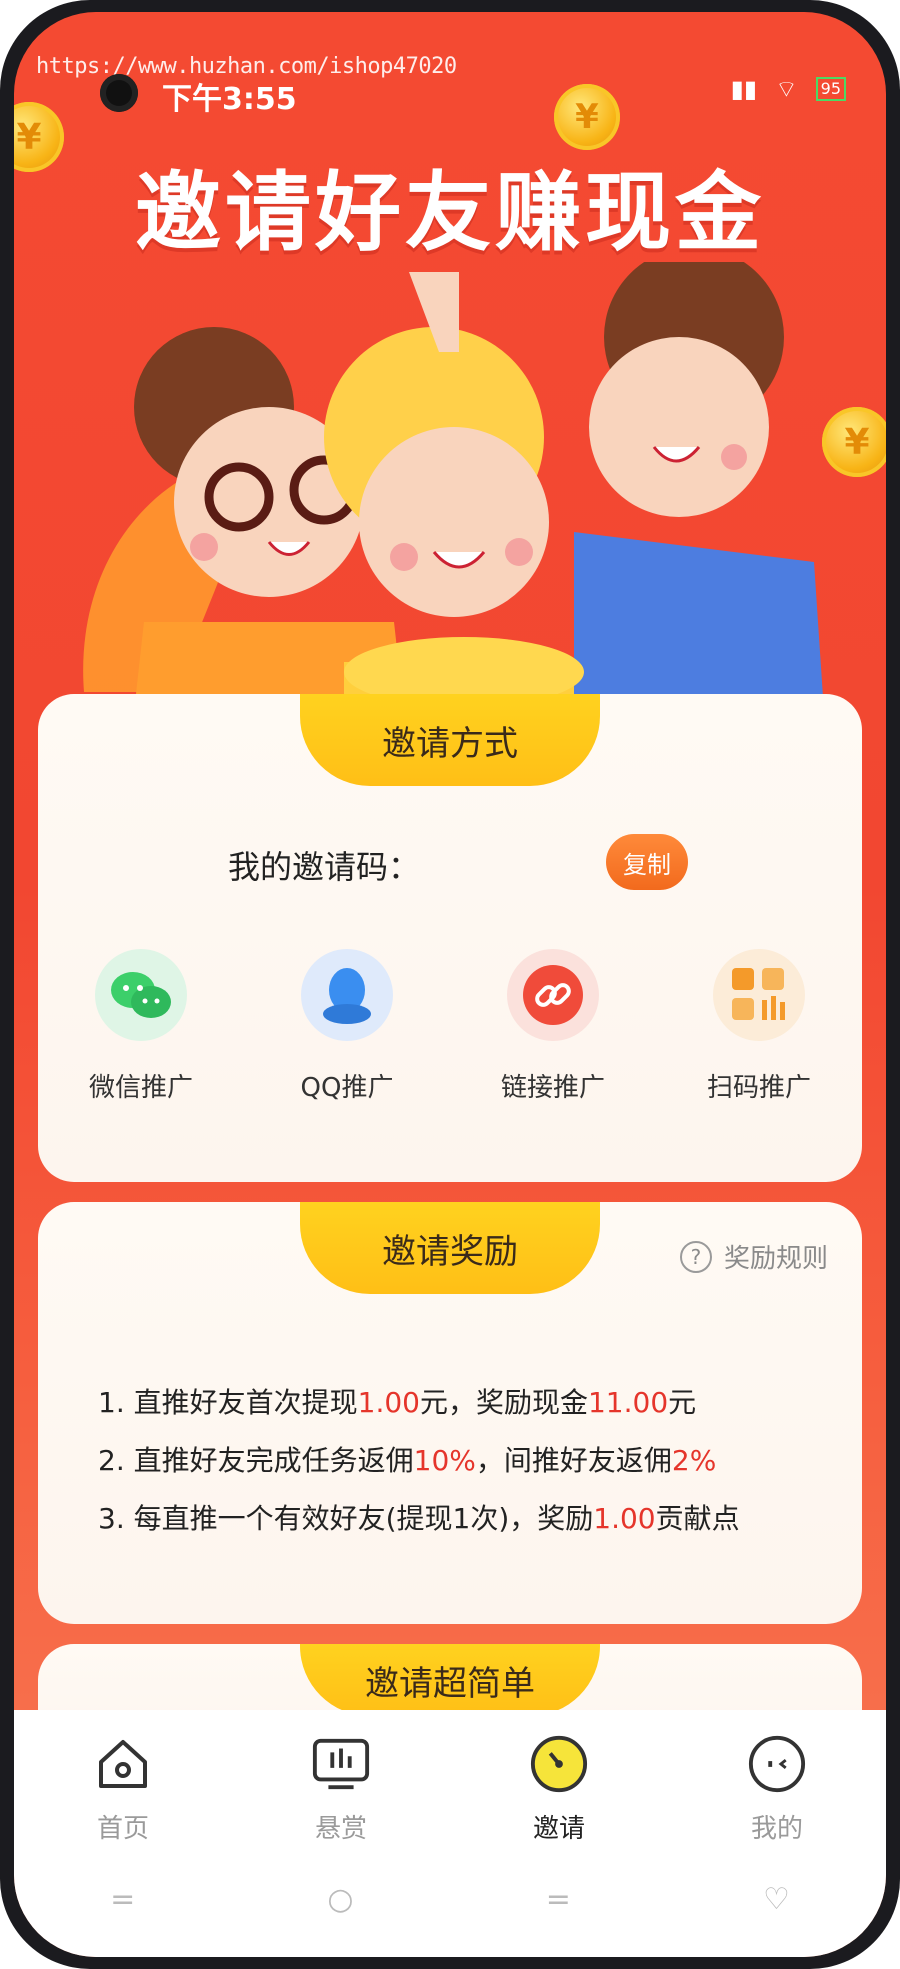  What do you see at coordinates (587, 117) in the screenshot?
I see `coin-icon: ¥` at bounding box center [587, 117].